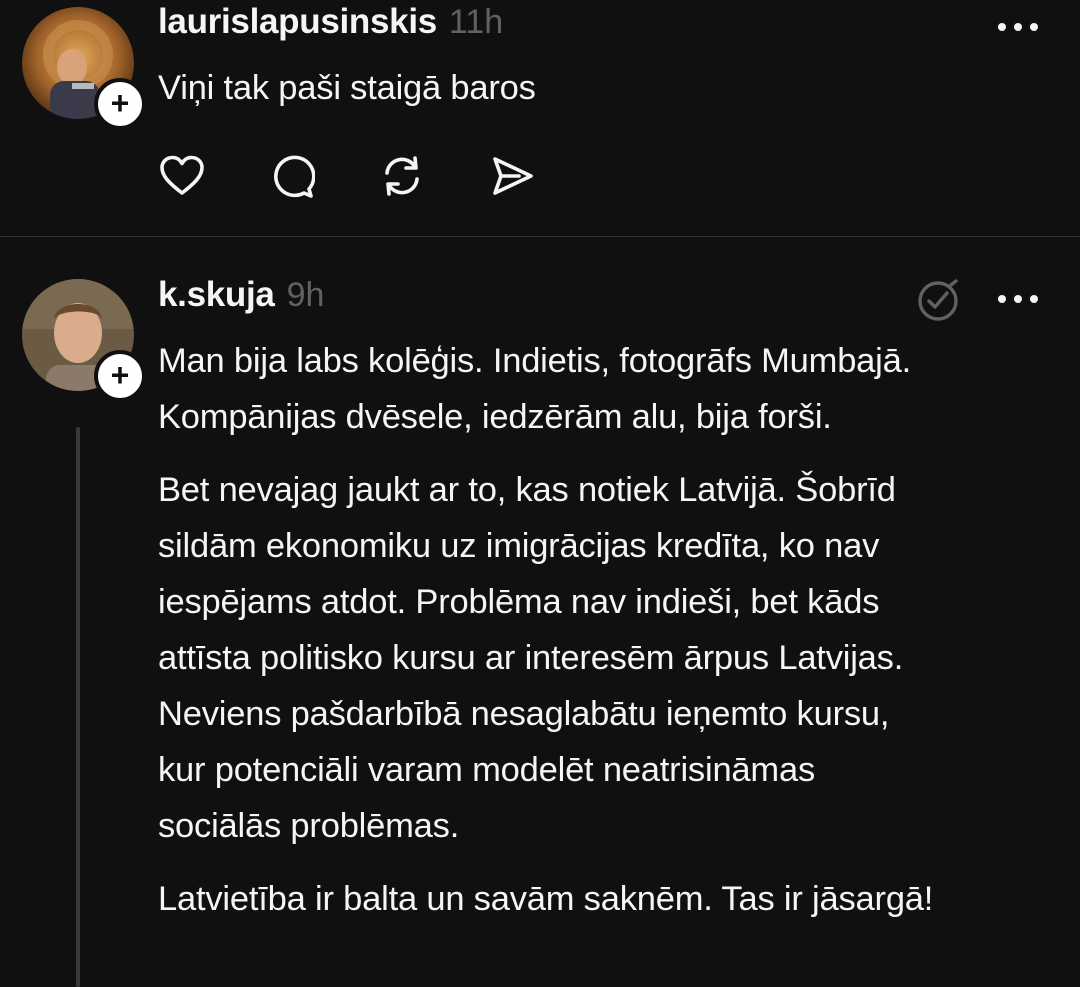 The image size is (1080, 987). What do you see at coordinates (292, 176) in the screenshot?
I see `comment-icon` at bounding box center [292, 176].